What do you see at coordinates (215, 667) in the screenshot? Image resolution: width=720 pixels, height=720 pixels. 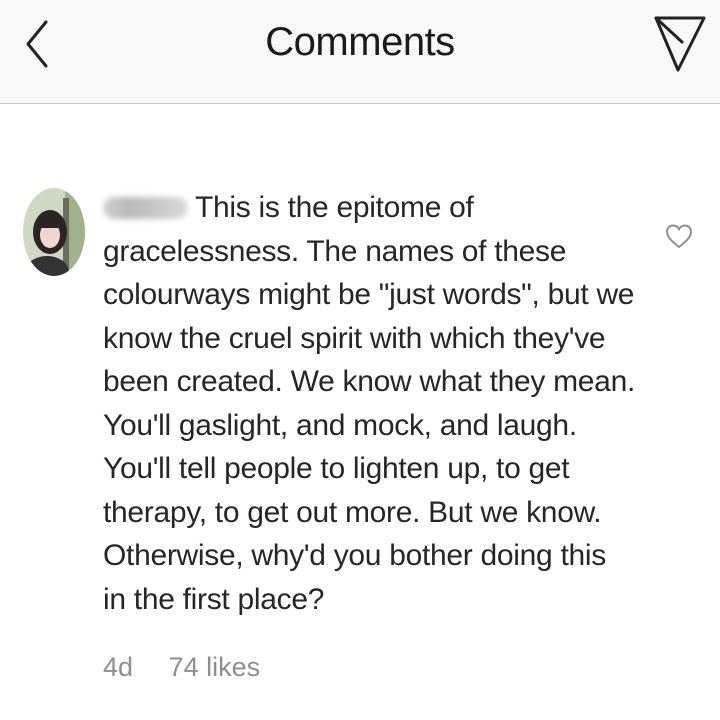 I see `likes-count: 74 likes` at bounding box center [215, 667].